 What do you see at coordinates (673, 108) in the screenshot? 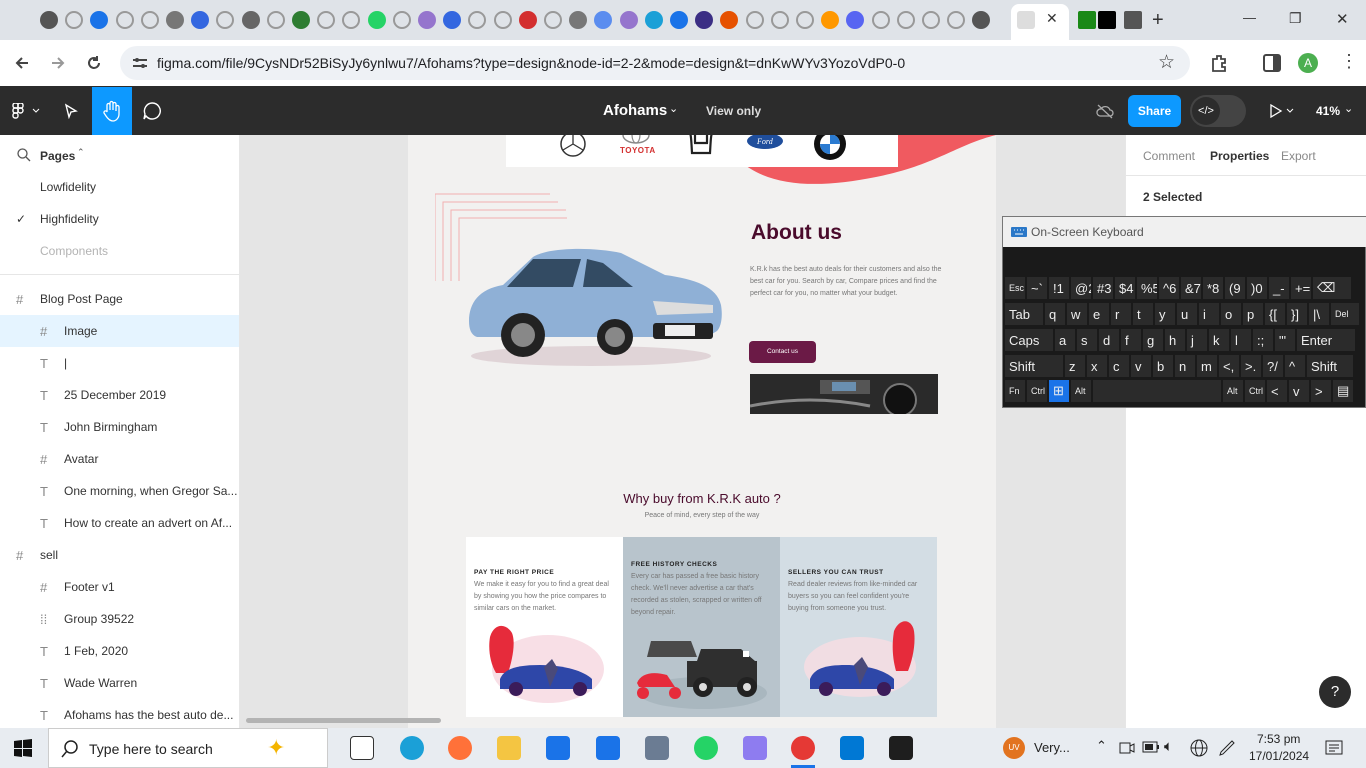
I see `chevron-down-icon: ⌄` at bounding box center [673, 108].